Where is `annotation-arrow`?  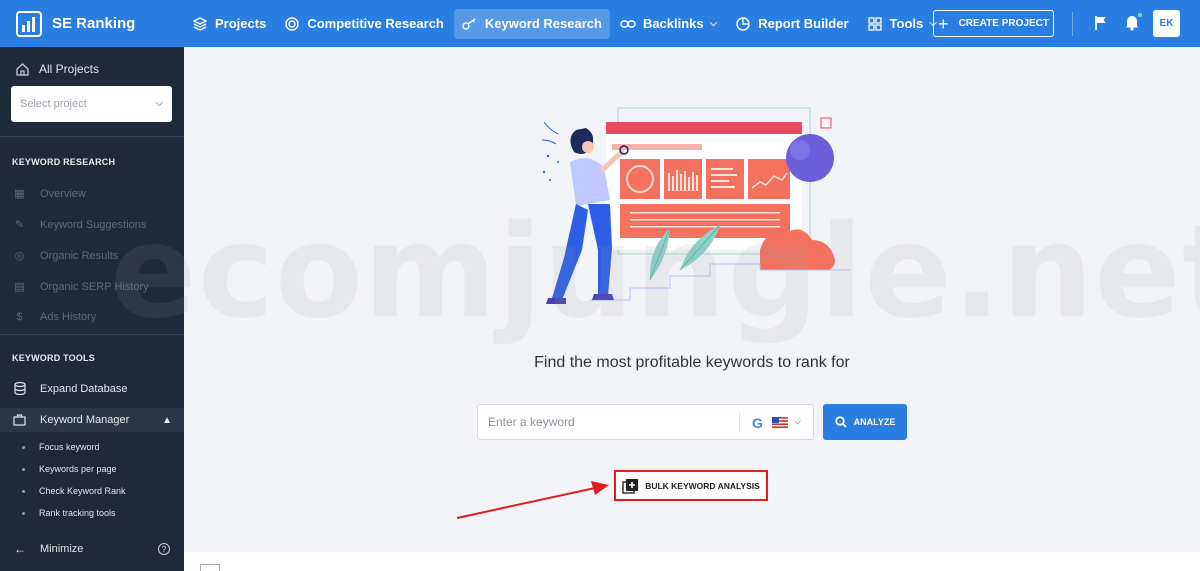
annotation-arrow is located at coordinates (532, 500).